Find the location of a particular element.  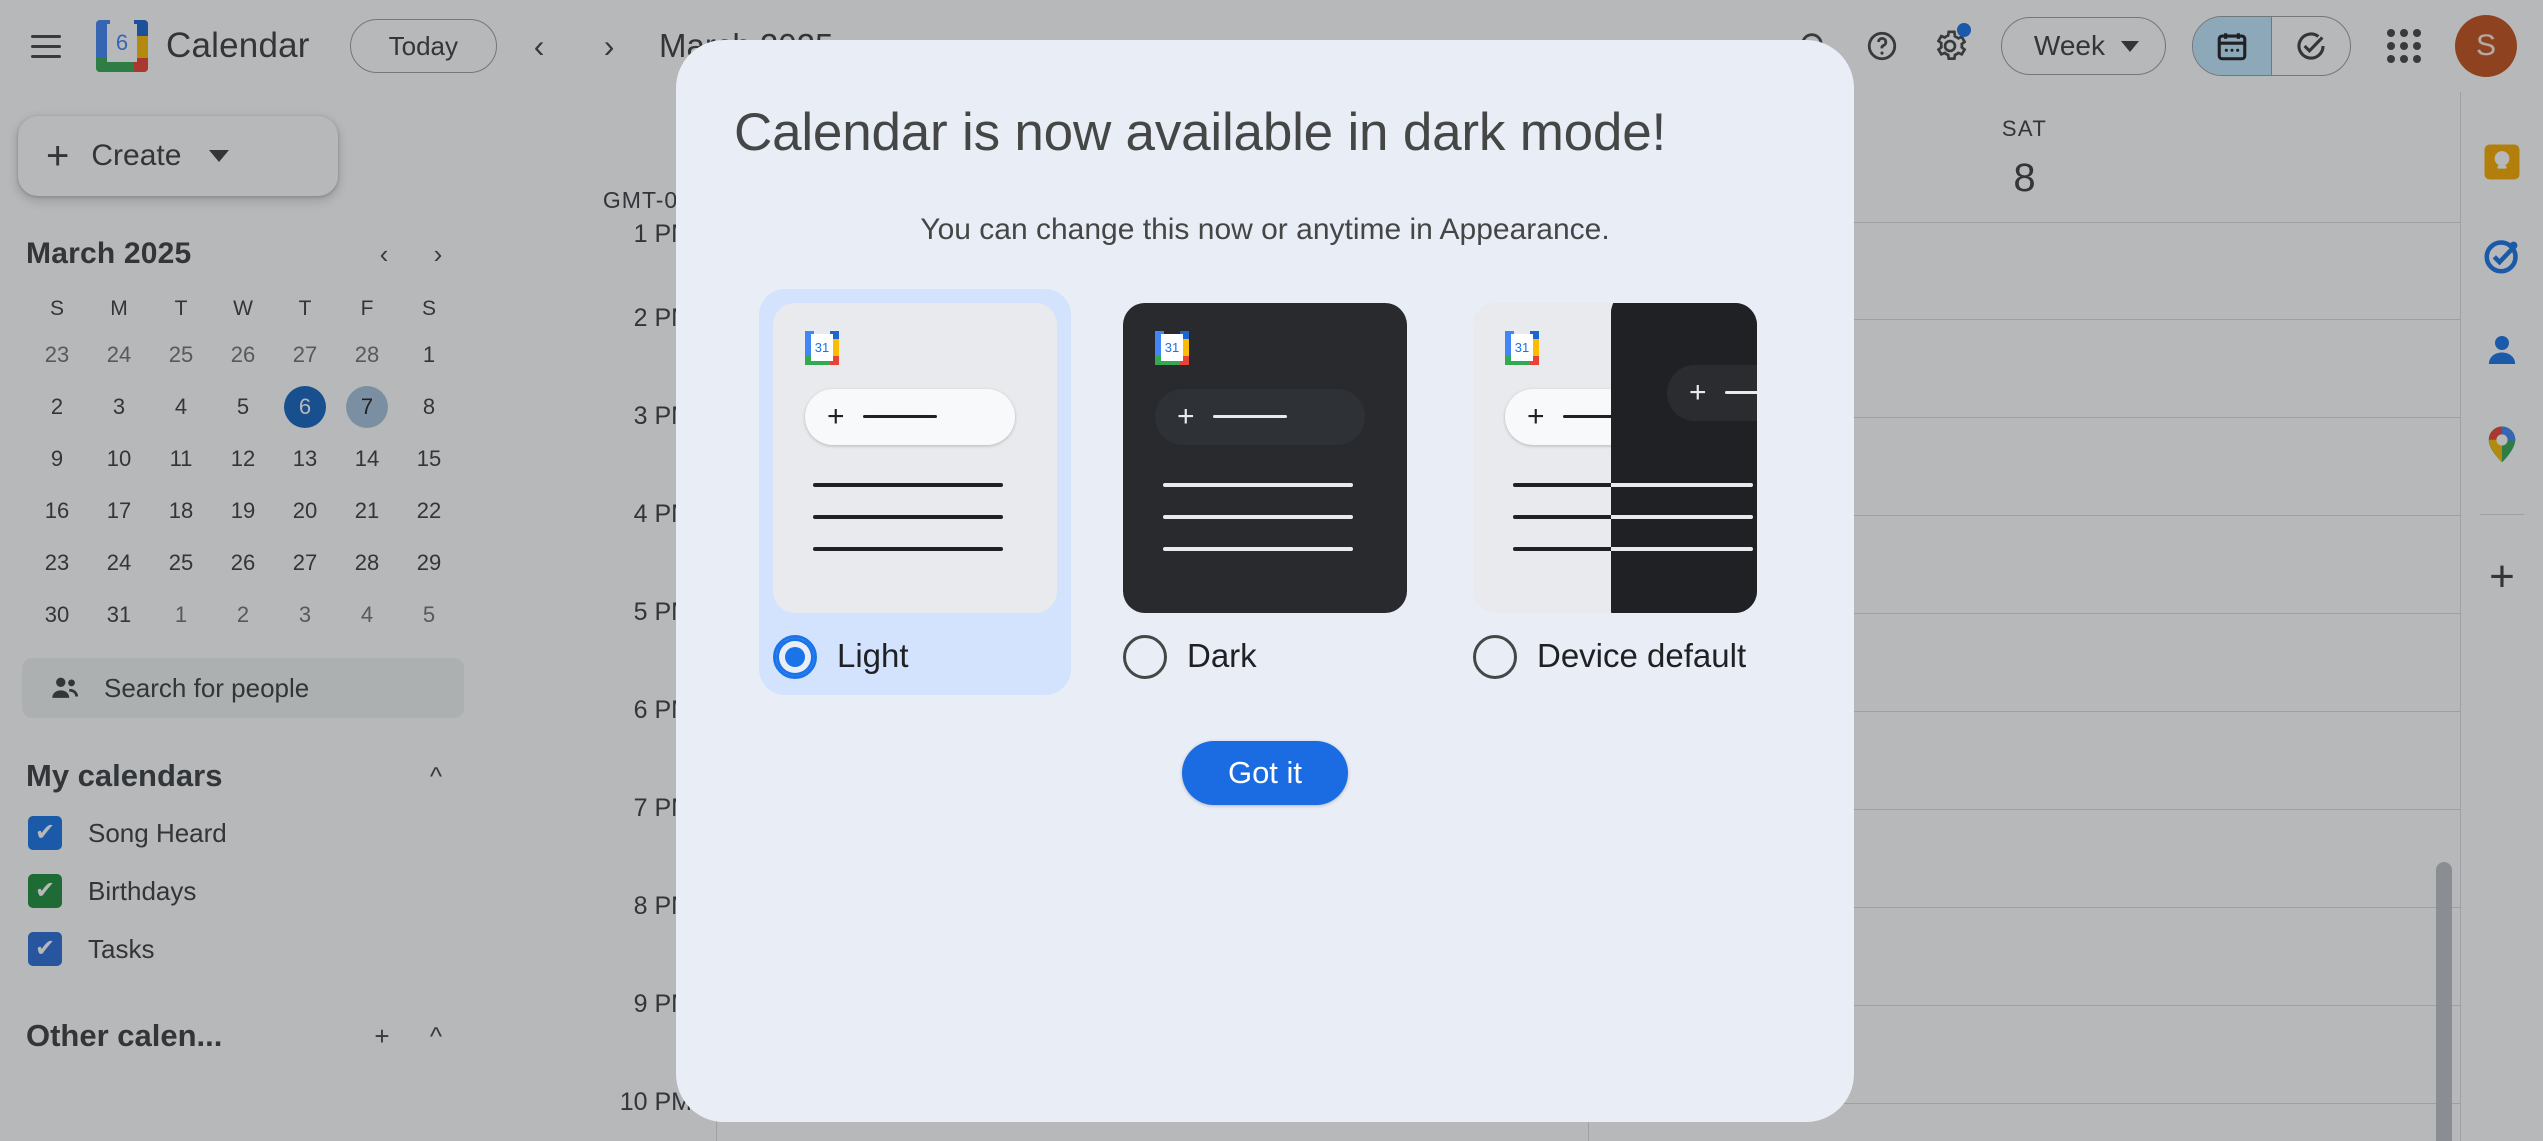

theme-option-device-default-label: Device default is located at coordinates (1642, 656).